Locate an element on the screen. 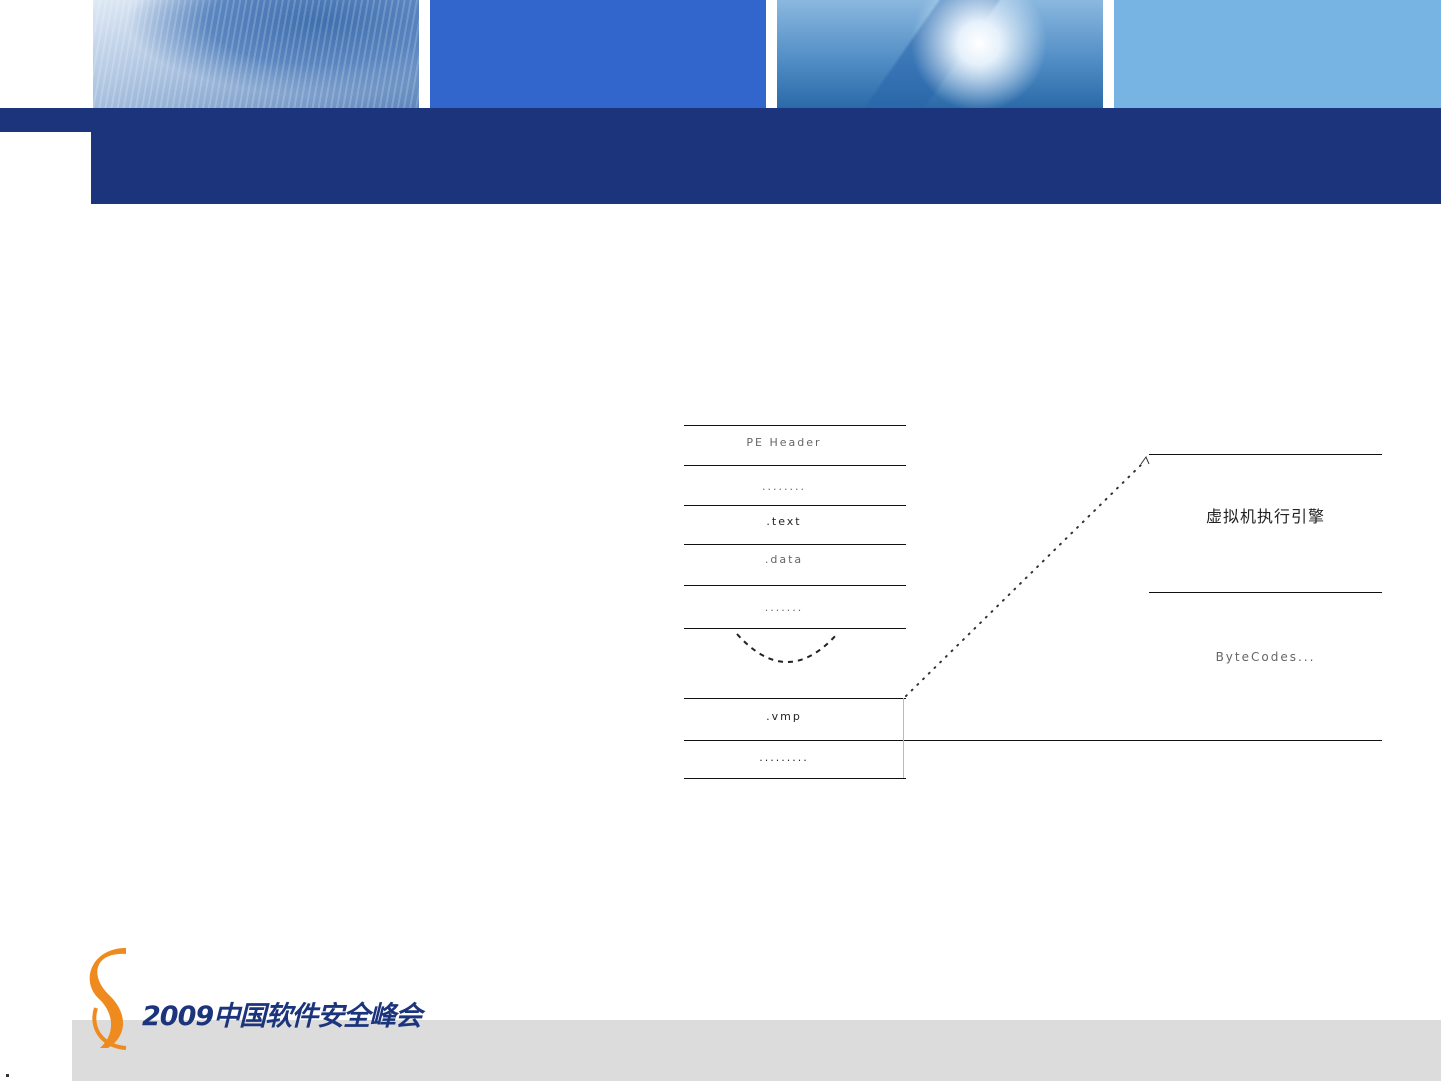 The image size is (1441, 1081). conference-title: 2009中国软件安全峰会 is located at coordinates (282, 1016).